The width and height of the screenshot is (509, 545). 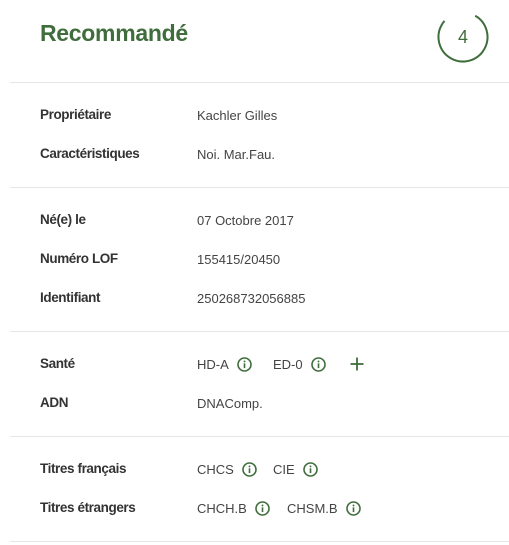 I want to click on health-tag: ED-0, so click(x=299, y=364).